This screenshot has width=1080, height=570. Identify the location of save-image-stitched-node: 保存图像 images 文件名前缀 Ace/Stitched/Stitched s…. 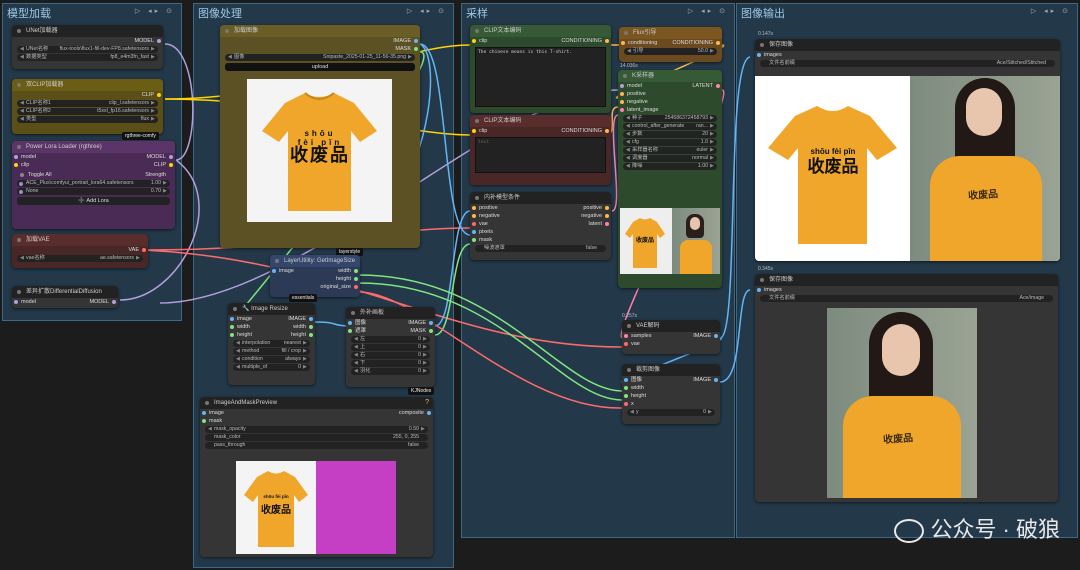
(907, 150).